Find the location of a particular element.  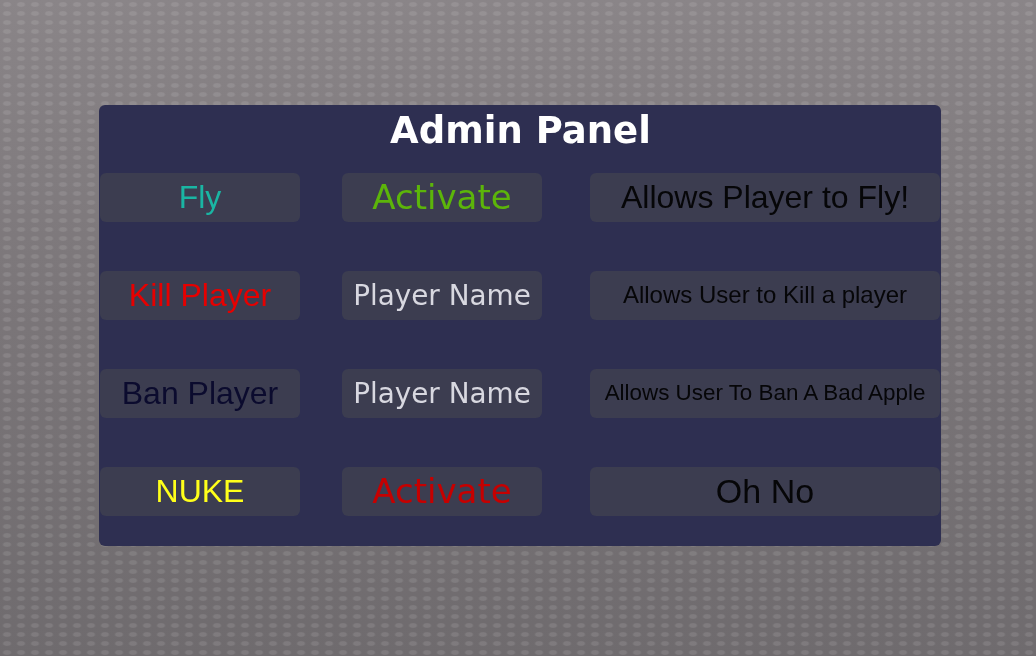

description-label: Allows Player to Fly! is located at coordinates (765, 197).